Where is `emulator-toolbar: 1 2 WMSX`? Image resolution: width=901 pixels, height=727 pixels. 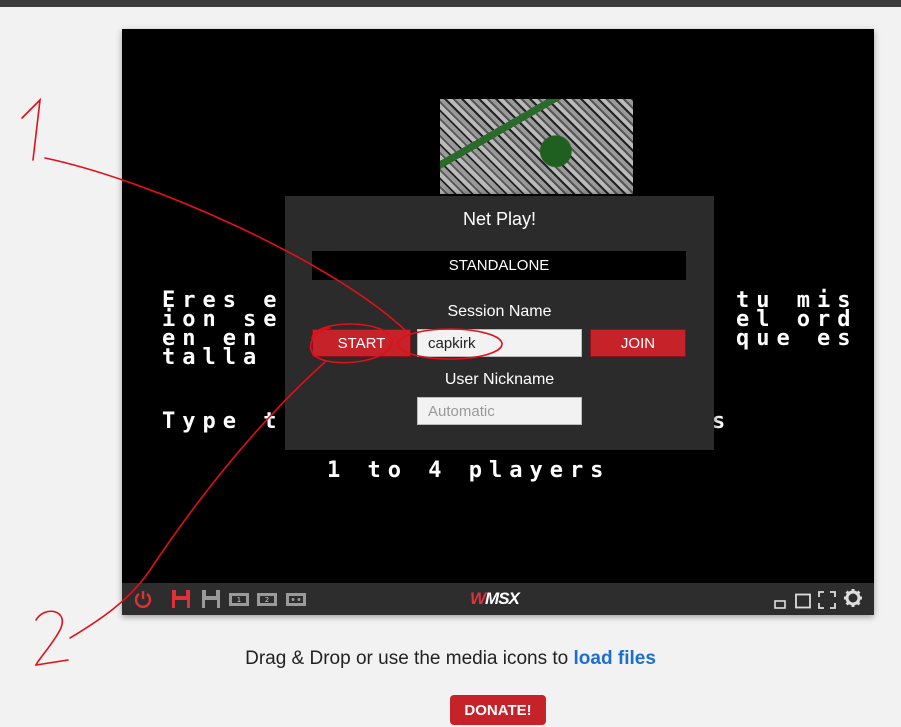 emulator-toolbar: 1 2 WMSX is located at coordinates (498, 599).